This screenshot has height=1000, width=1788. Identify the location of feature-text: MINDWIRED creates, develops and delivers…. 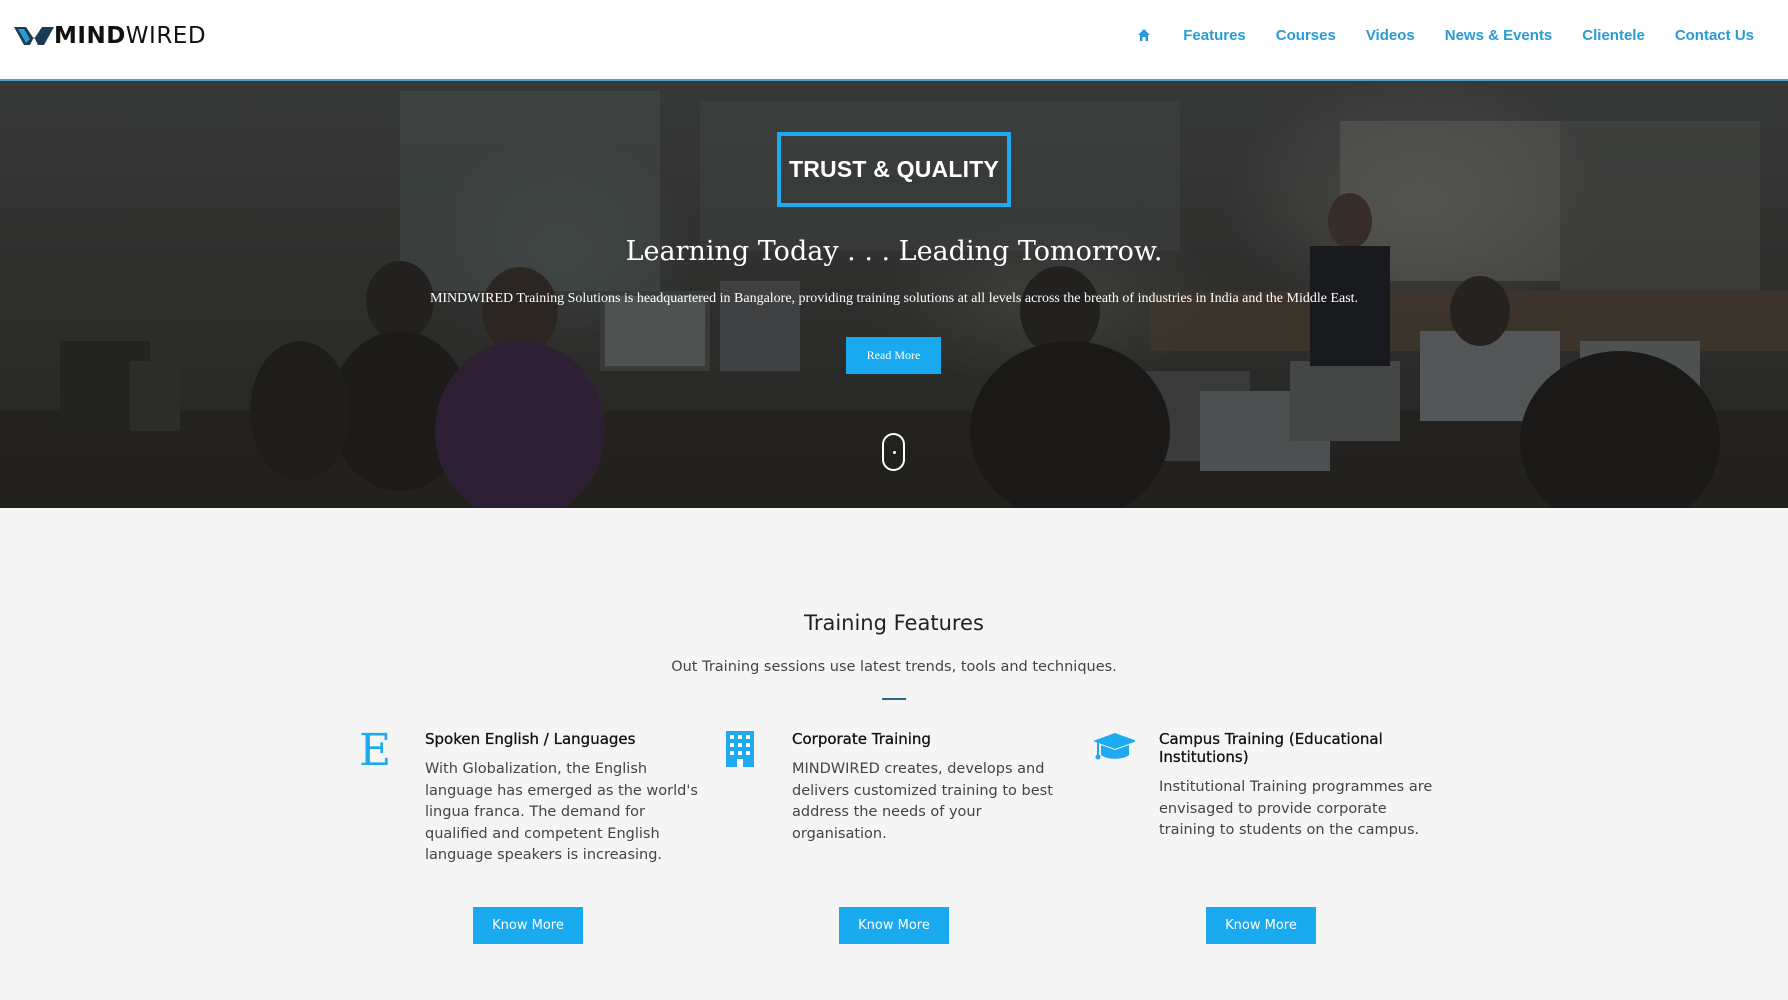
(922, 801).